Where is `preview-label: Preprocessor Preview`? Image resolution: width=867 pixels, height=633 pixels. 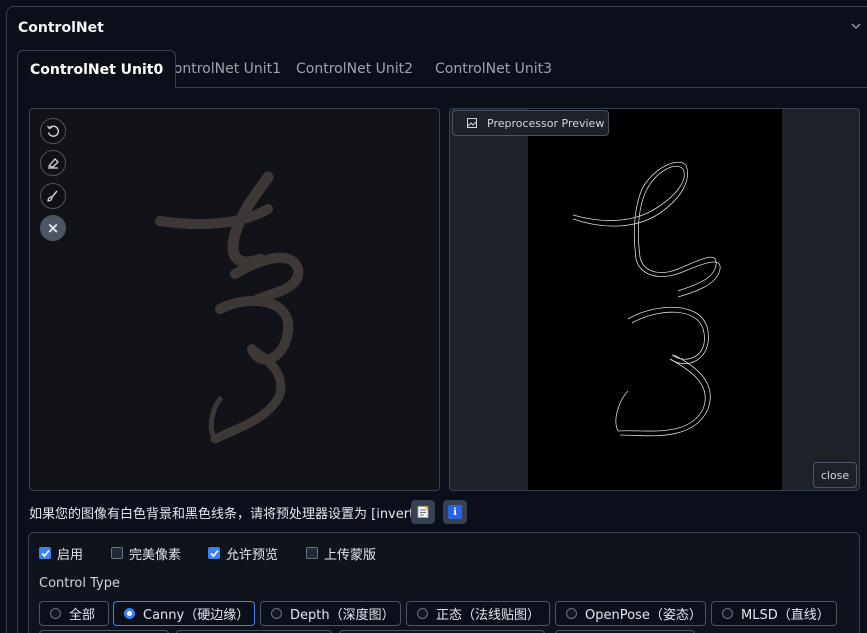 preview-label: Preprocessor Preview is located at coordinates (546, 123).